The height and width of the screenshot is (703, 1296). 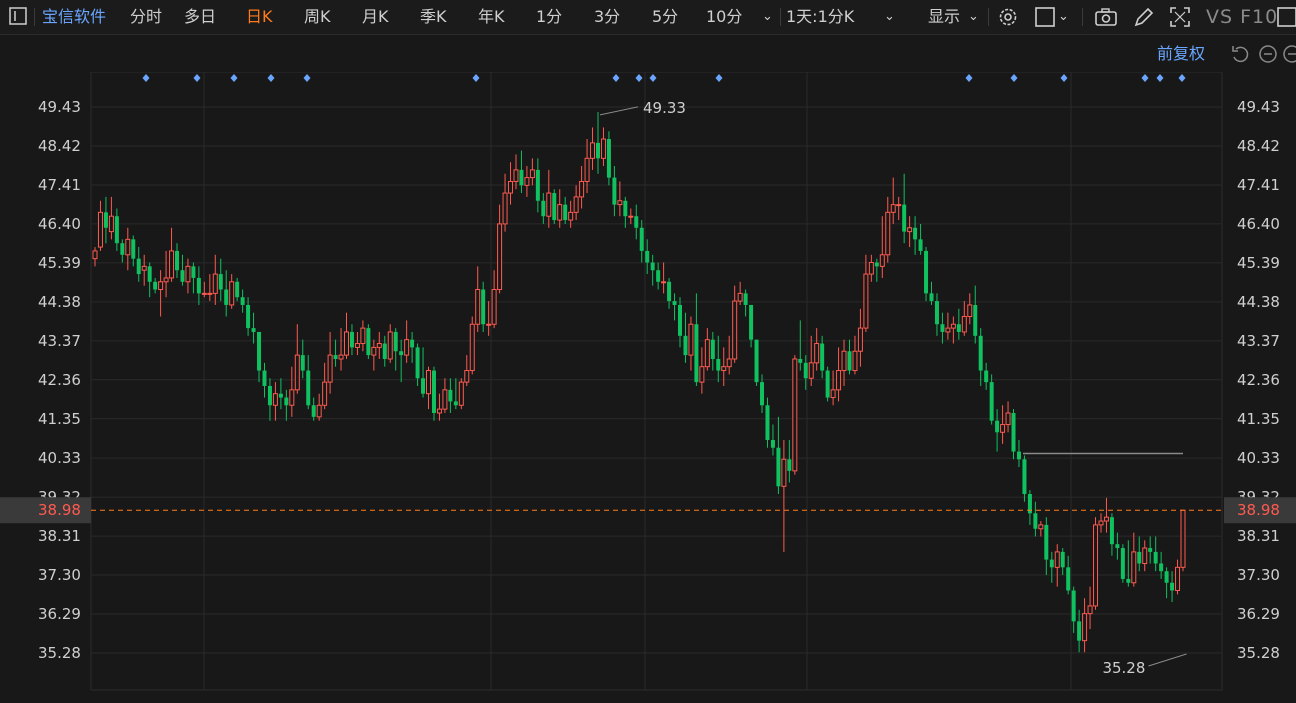 I want to click on price-tick-left: 45.39, so click(x=59, y=263).